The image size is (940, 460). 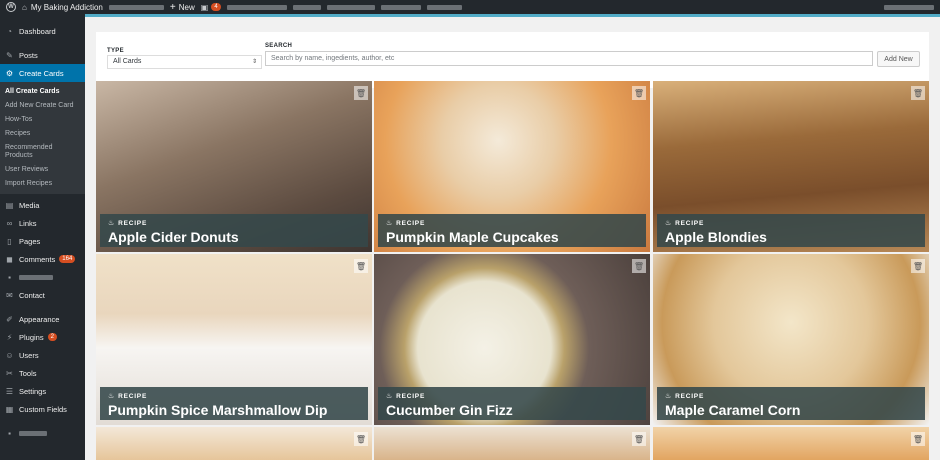 I want to click on users-icon: ☺, so click(x=9, y=355).